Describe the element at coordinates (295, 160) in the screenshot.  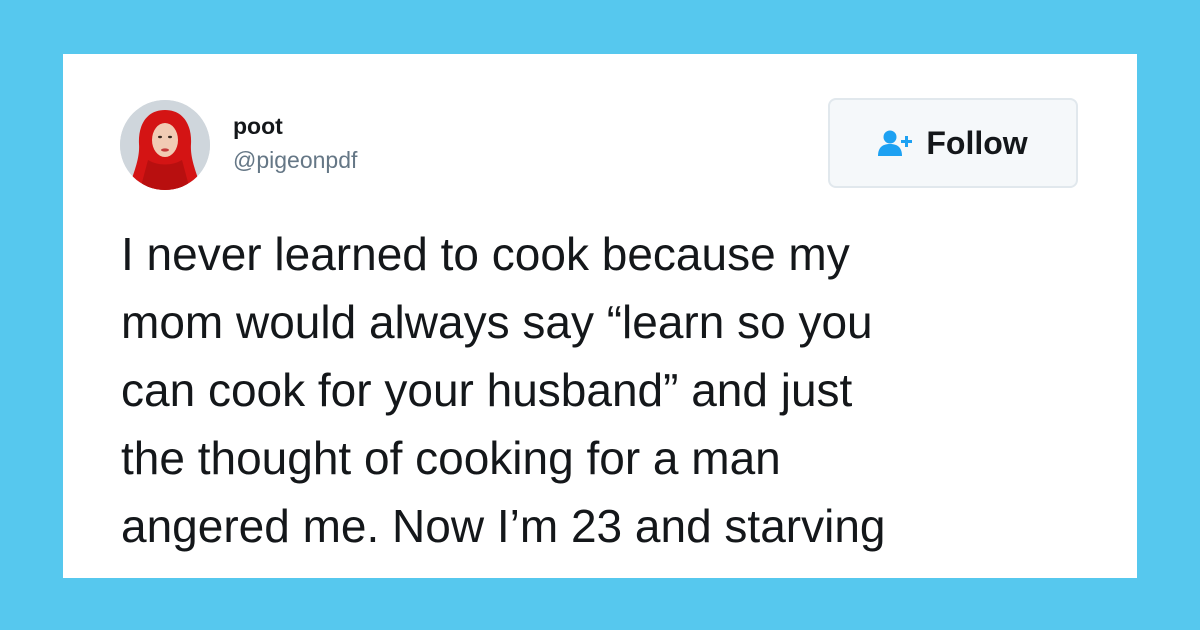
I see `user-handle: @pigeonpdf` at that location.